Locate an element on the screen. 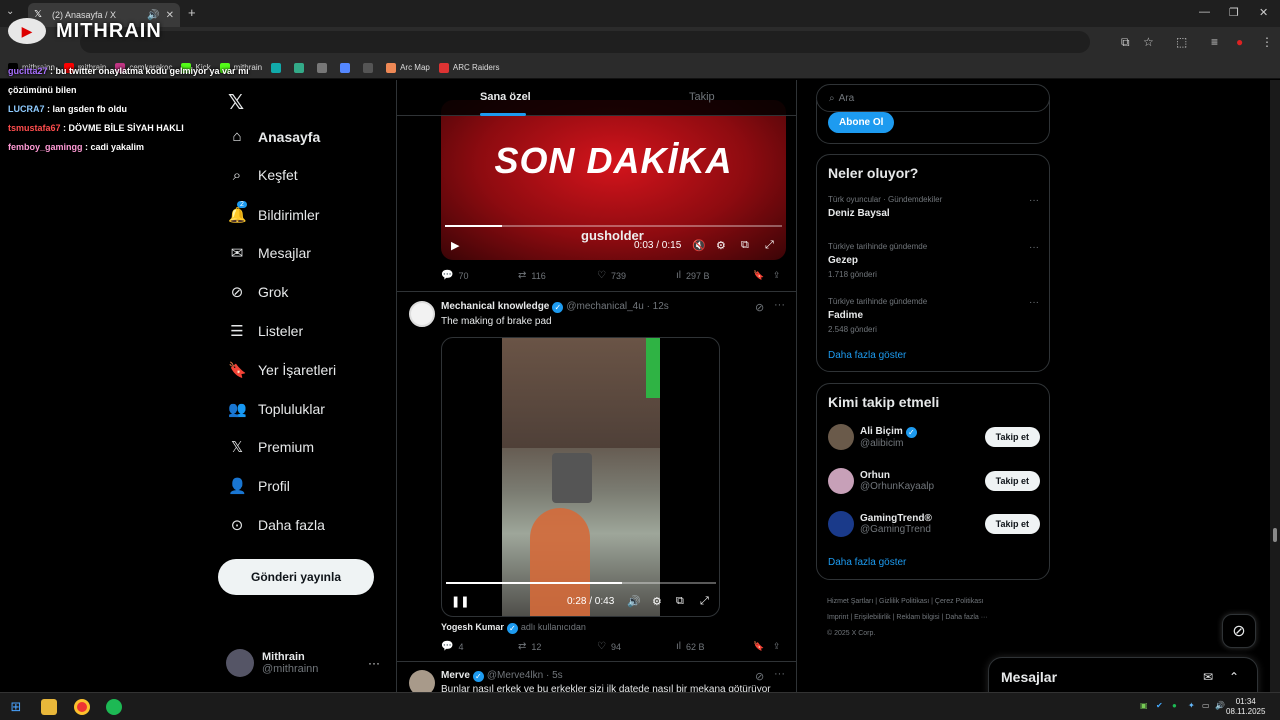 This screenshot has width=1280, height=720. footer-link: © 2025 X Corp. is located at coordinates (851, 633).